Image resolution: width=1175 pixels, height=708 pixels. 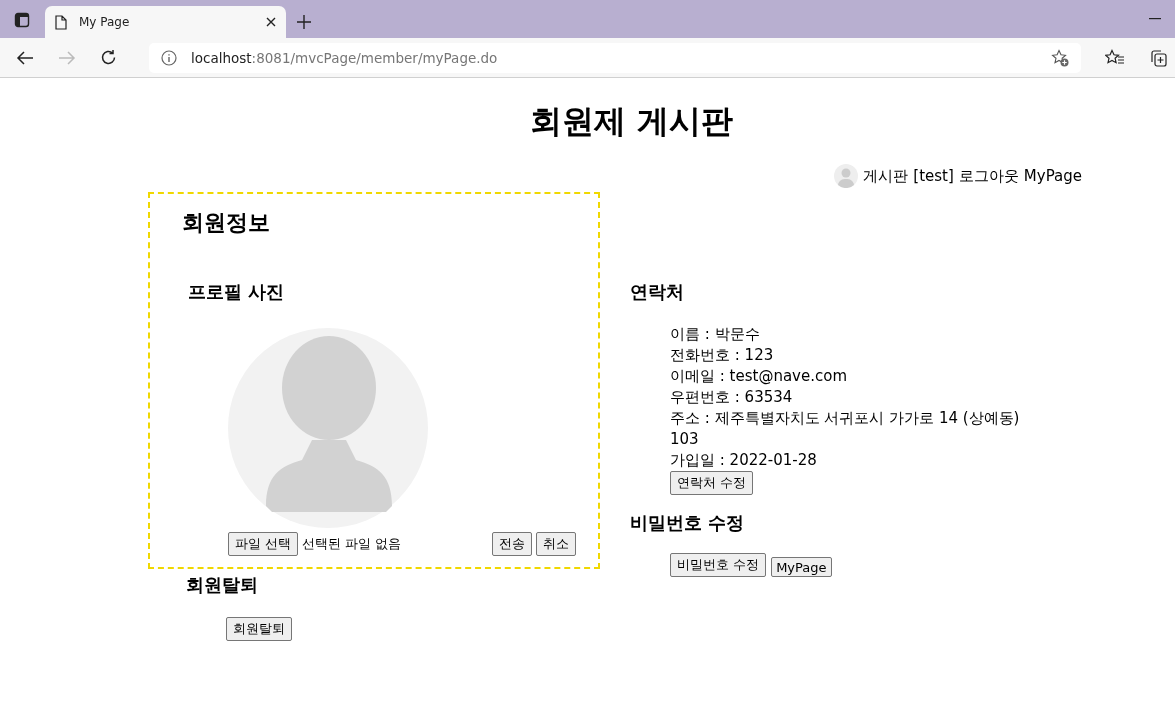 I want to click on contact-line: 주소 : 제주특별자치도 서귀포시 가가로 14 (상예동), so click(x=845, y=418).